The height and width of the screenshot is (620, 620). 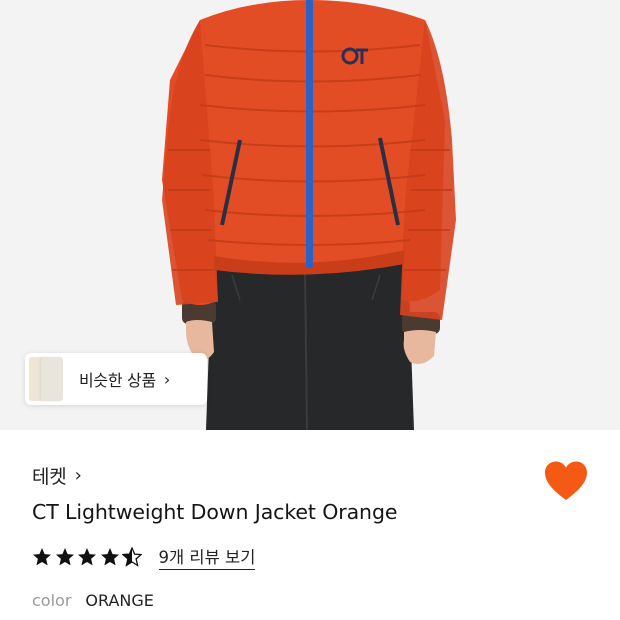 What do you see at coordinates (119, 600) in the screenshot?
I see `color-value: ORANGE` at bounding box center [119, 600].